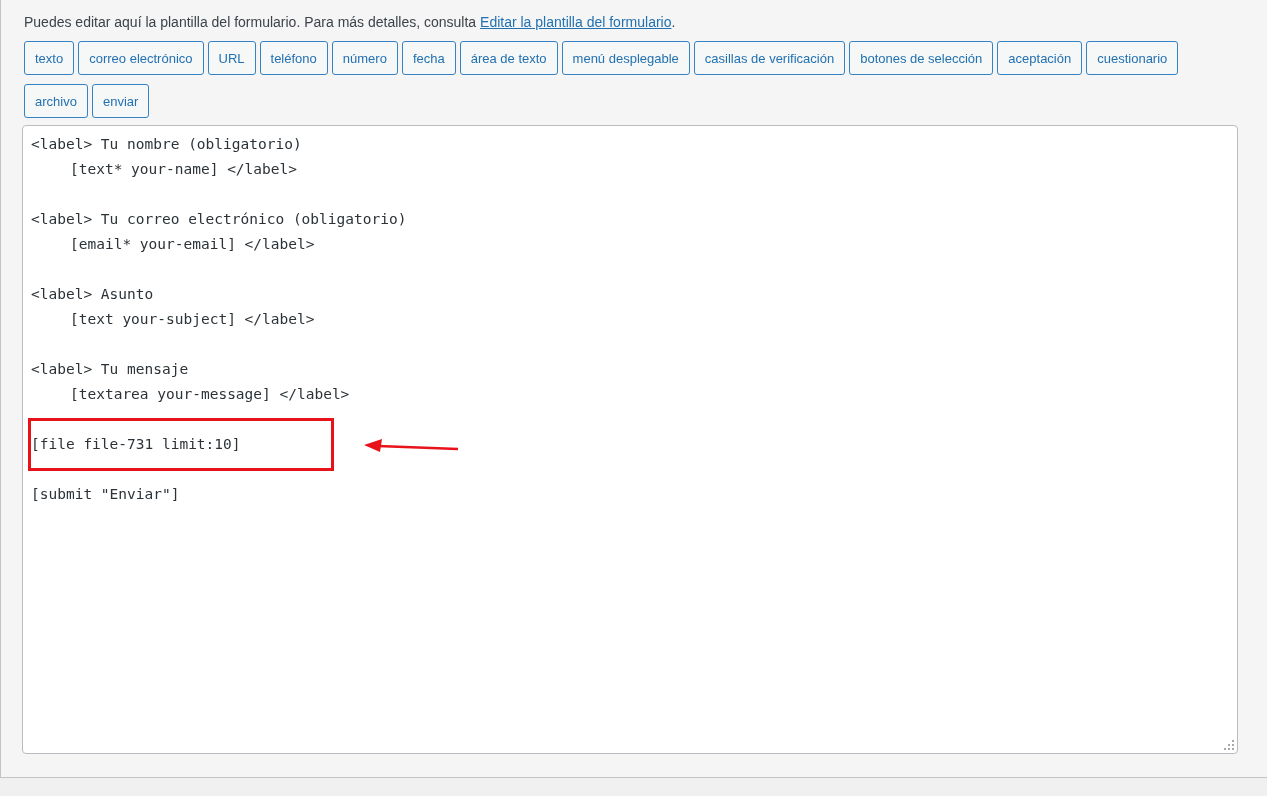 The width and height of the screenshot is (1267, 796). What do you see at coordinates (428, 58) in the screenshot?
I see `tag-button: fecha` at bounding box center [428, 58].